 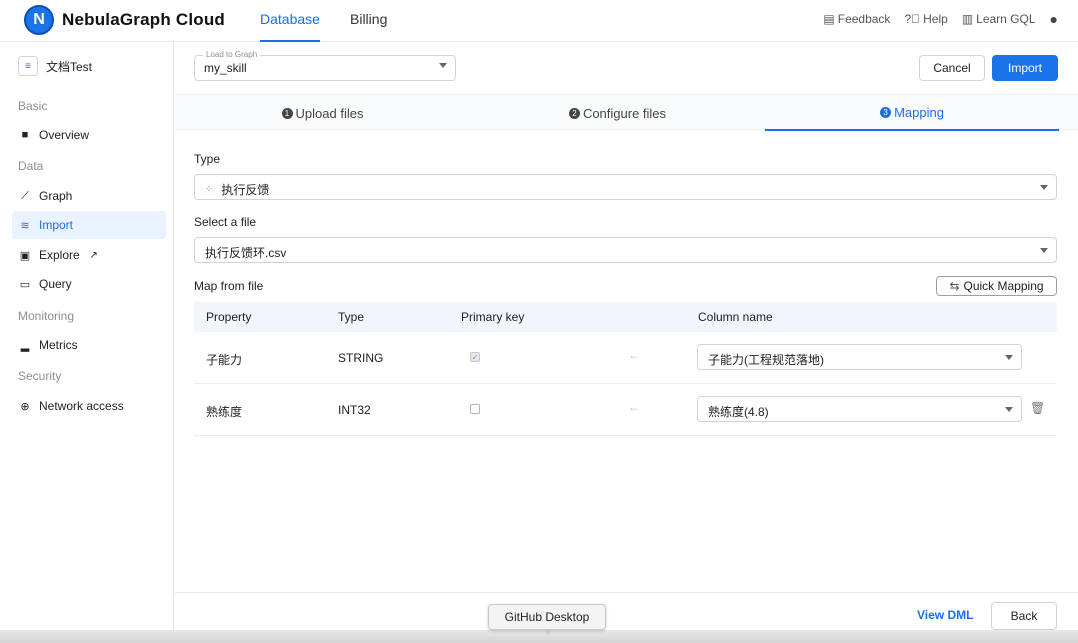 I want to click on section-security: Security, so click(x=40, y=376).